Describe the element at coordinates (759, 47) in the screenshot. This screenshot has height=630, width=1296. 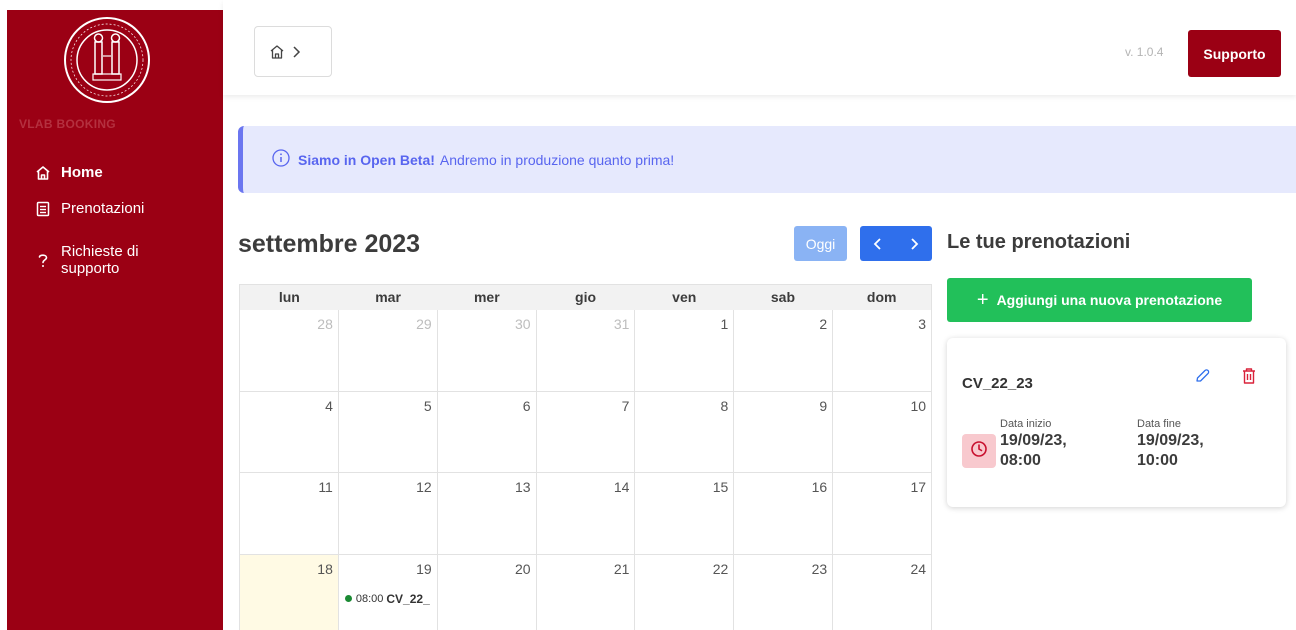
I see `topbar: v. 1.0.4 Supporto` at that location.